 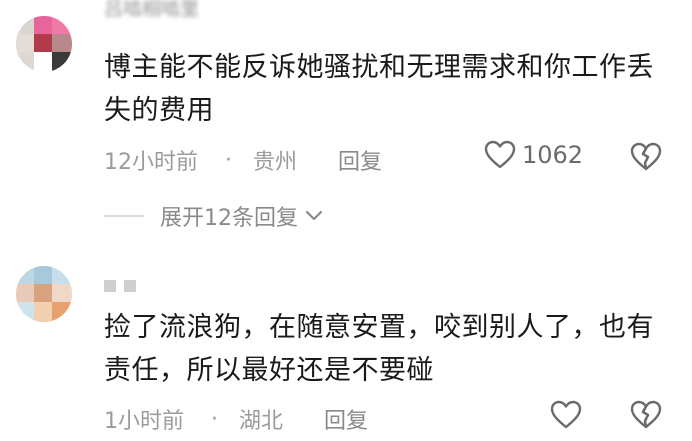 I want to click on comment-meta: 1小时前 · 湖北 回复, so click(x=236, y=419).